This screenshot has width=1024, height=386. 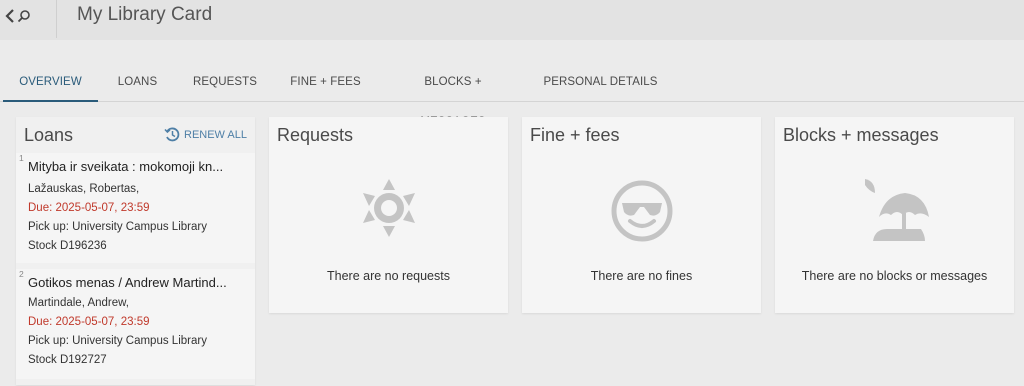 What do you see at coordinates (453, 95) in the screenshot?
I see `tab-blocks-messages: BLOCKS + MESSAGES` at bounding box center [453, 95].